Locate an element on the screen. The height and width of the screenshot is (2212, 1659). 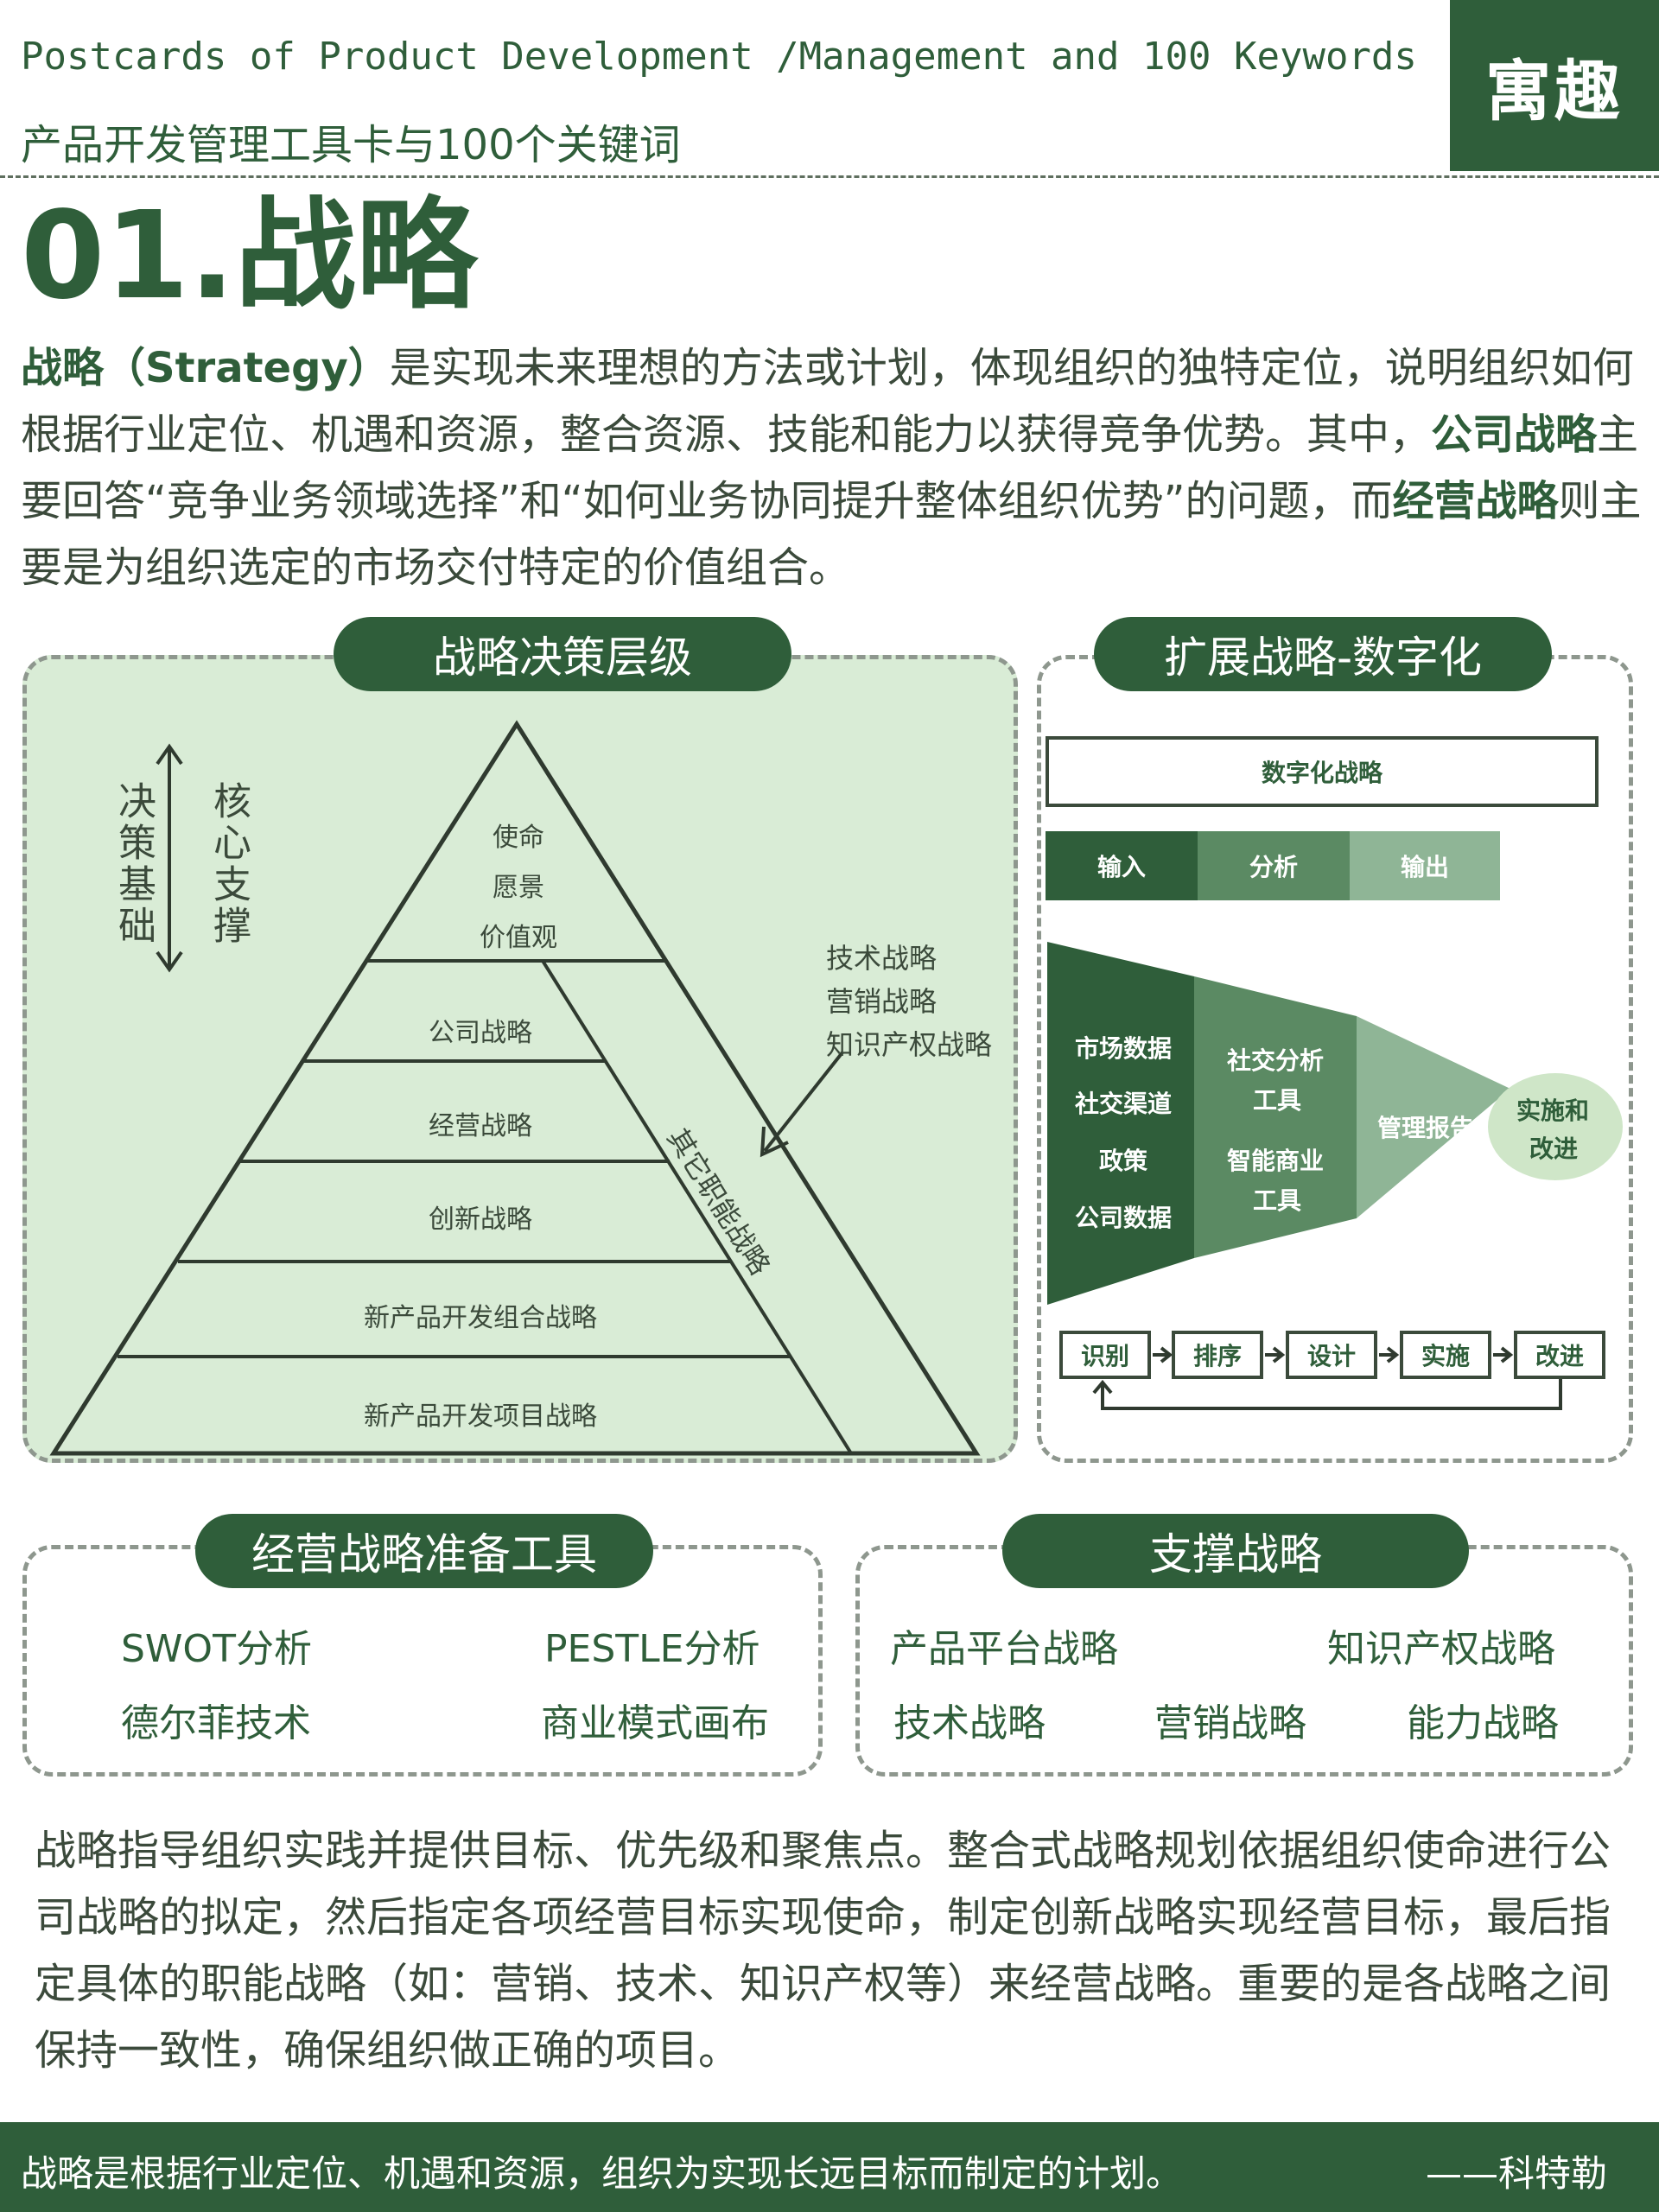
footer-author: ——科特勒 is located at coordinates (1516, 2173).